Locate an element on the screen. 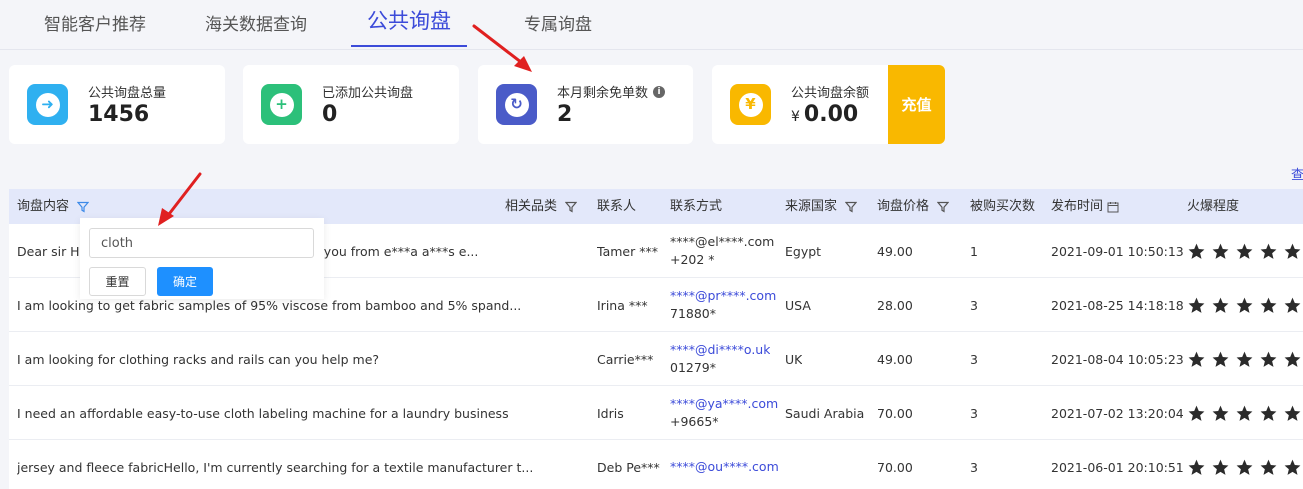 This screenshot has width=1303, height=489. stat-label: 本月剩余免单数 is located at coordinates (603, 93).